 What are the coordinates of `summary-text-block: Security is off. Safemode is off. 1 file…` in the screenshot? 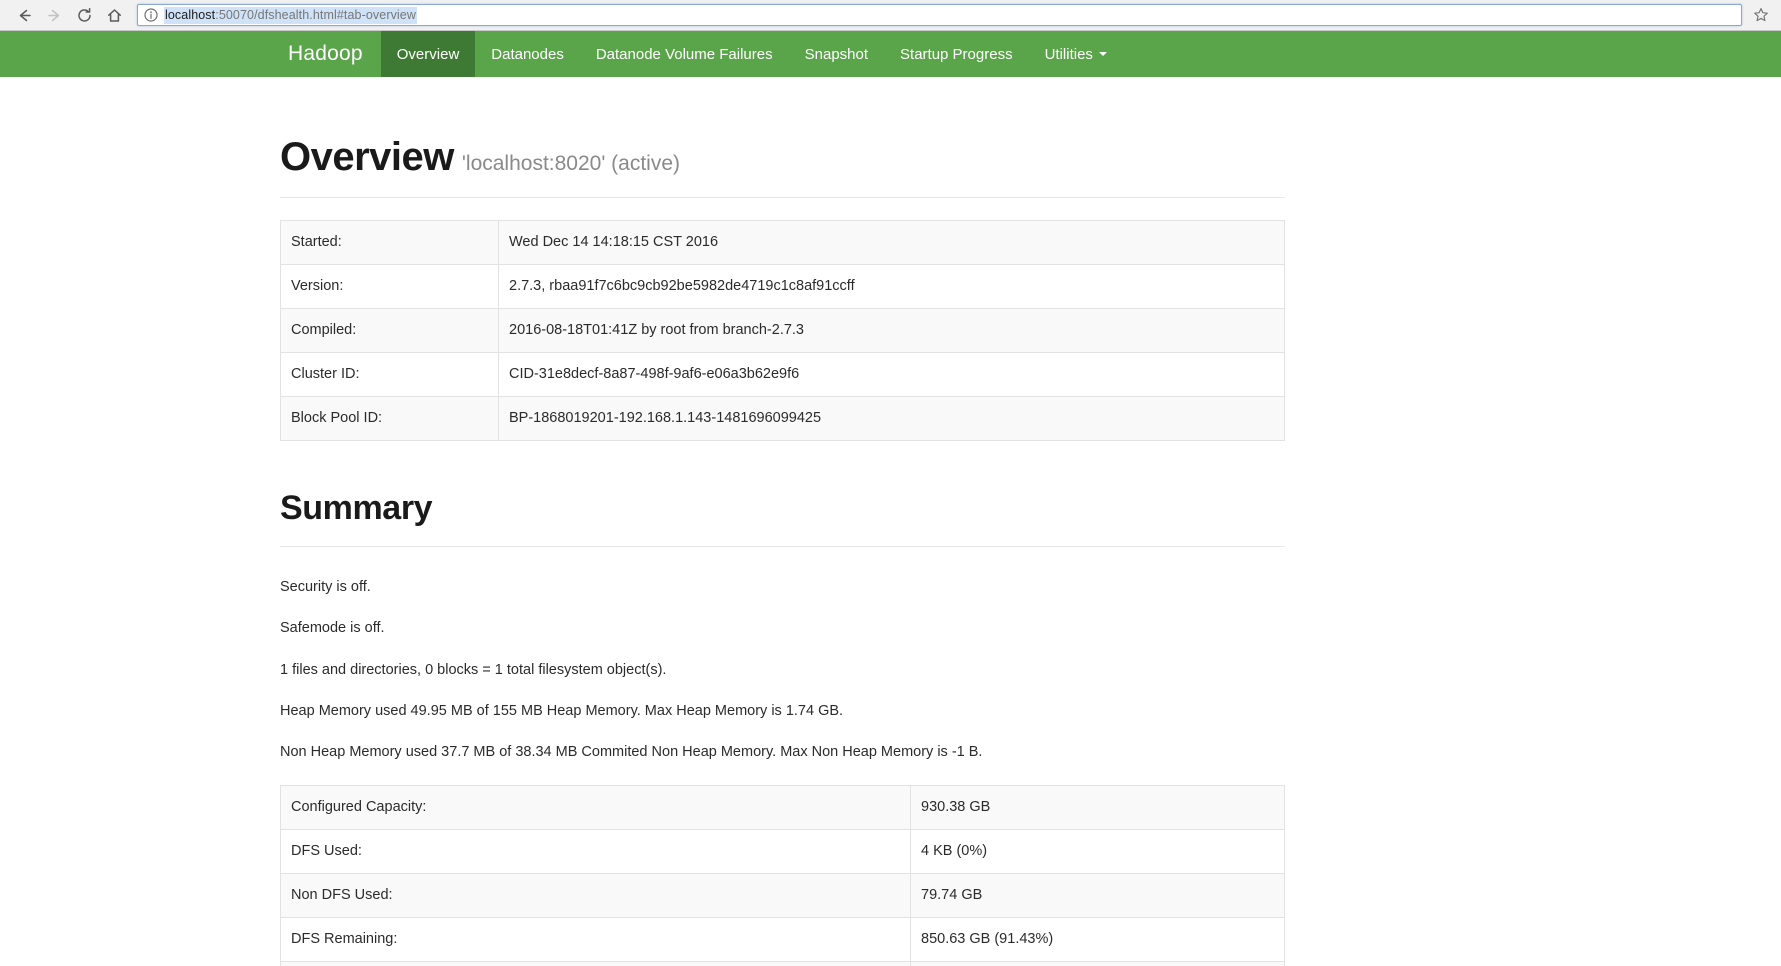 It's located at (782, 669).